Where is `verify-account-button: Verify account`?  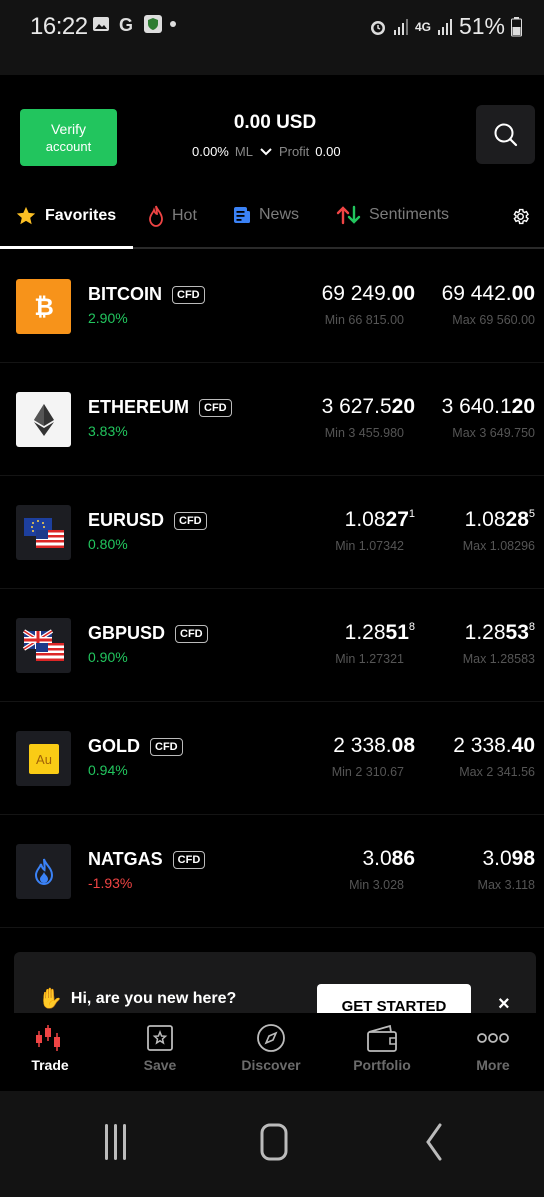
verify-account-button: Verify account is located at coordinates (68, 137).